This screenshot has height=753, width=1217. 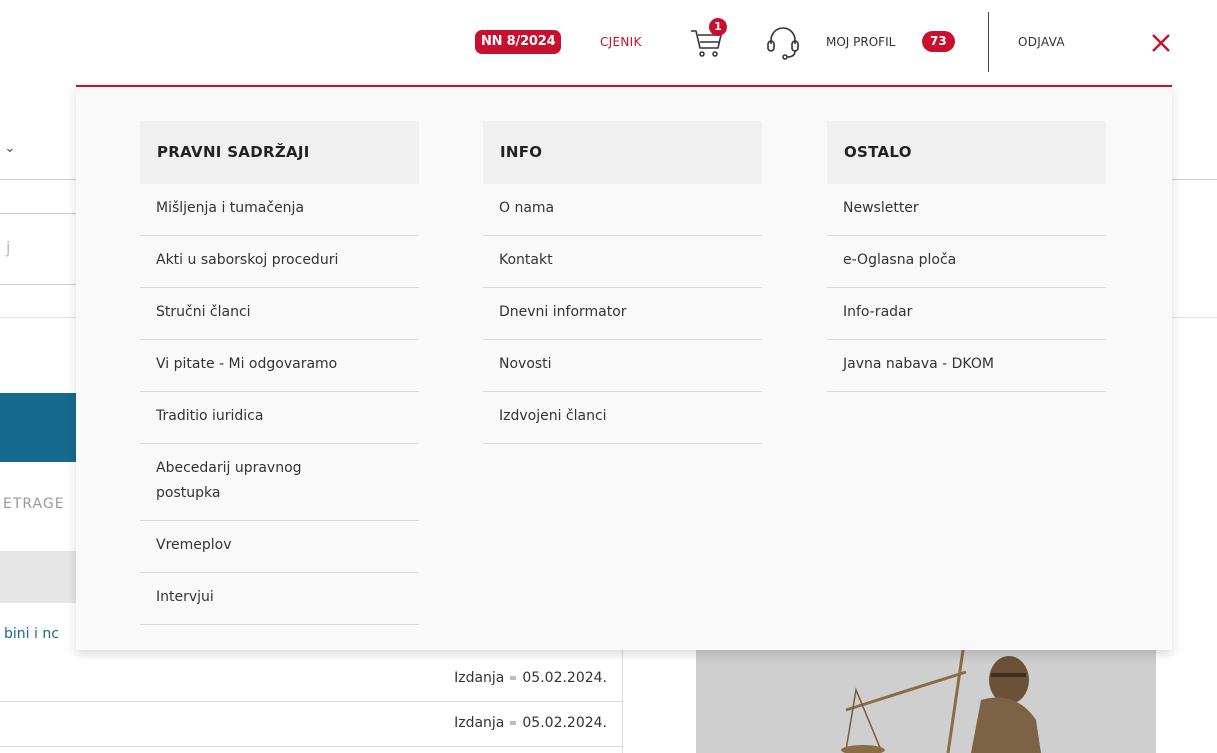 What do you see at coordinates (622, 152) in the screenshot?
I see `menu-column-title: INFO` at bounding box center [622, 152].